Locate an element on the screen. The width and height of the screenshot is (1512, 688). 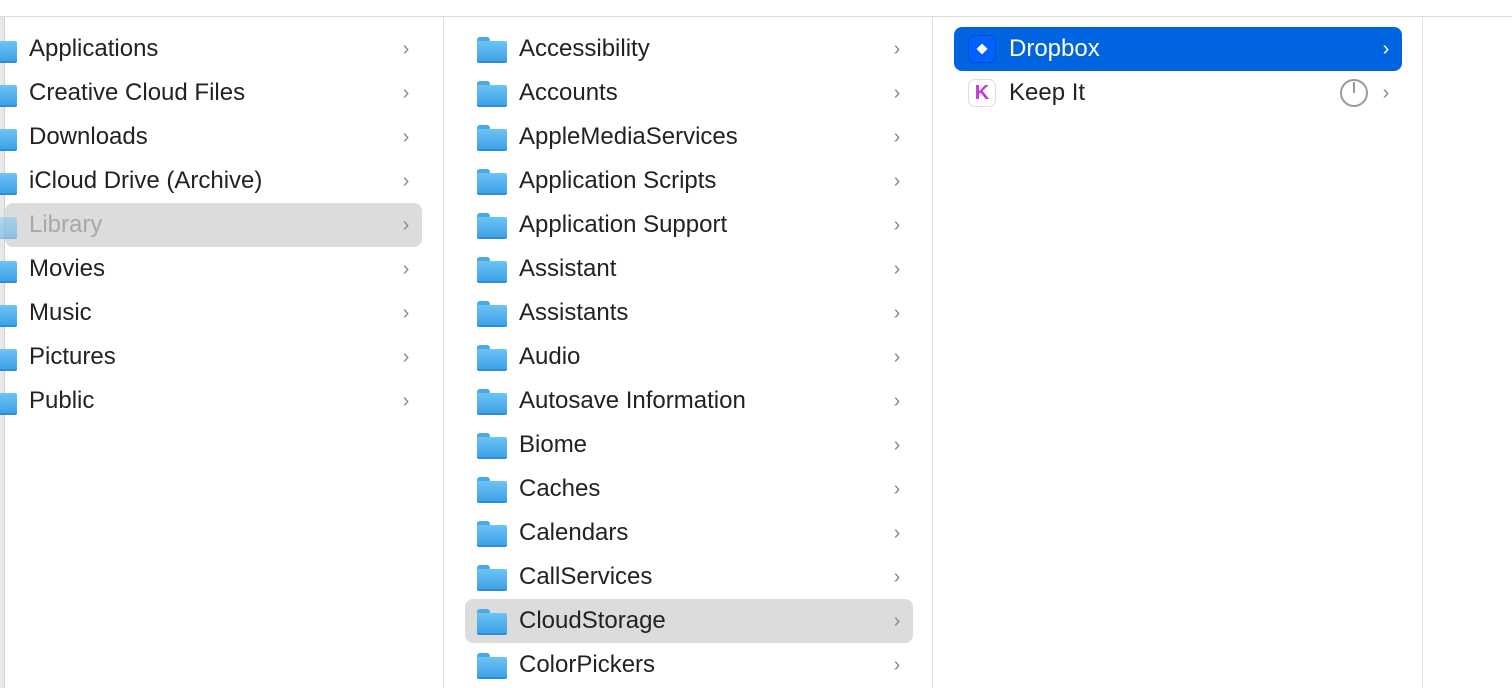
list-item: Accessibility › is located at coordinates (689, 49).